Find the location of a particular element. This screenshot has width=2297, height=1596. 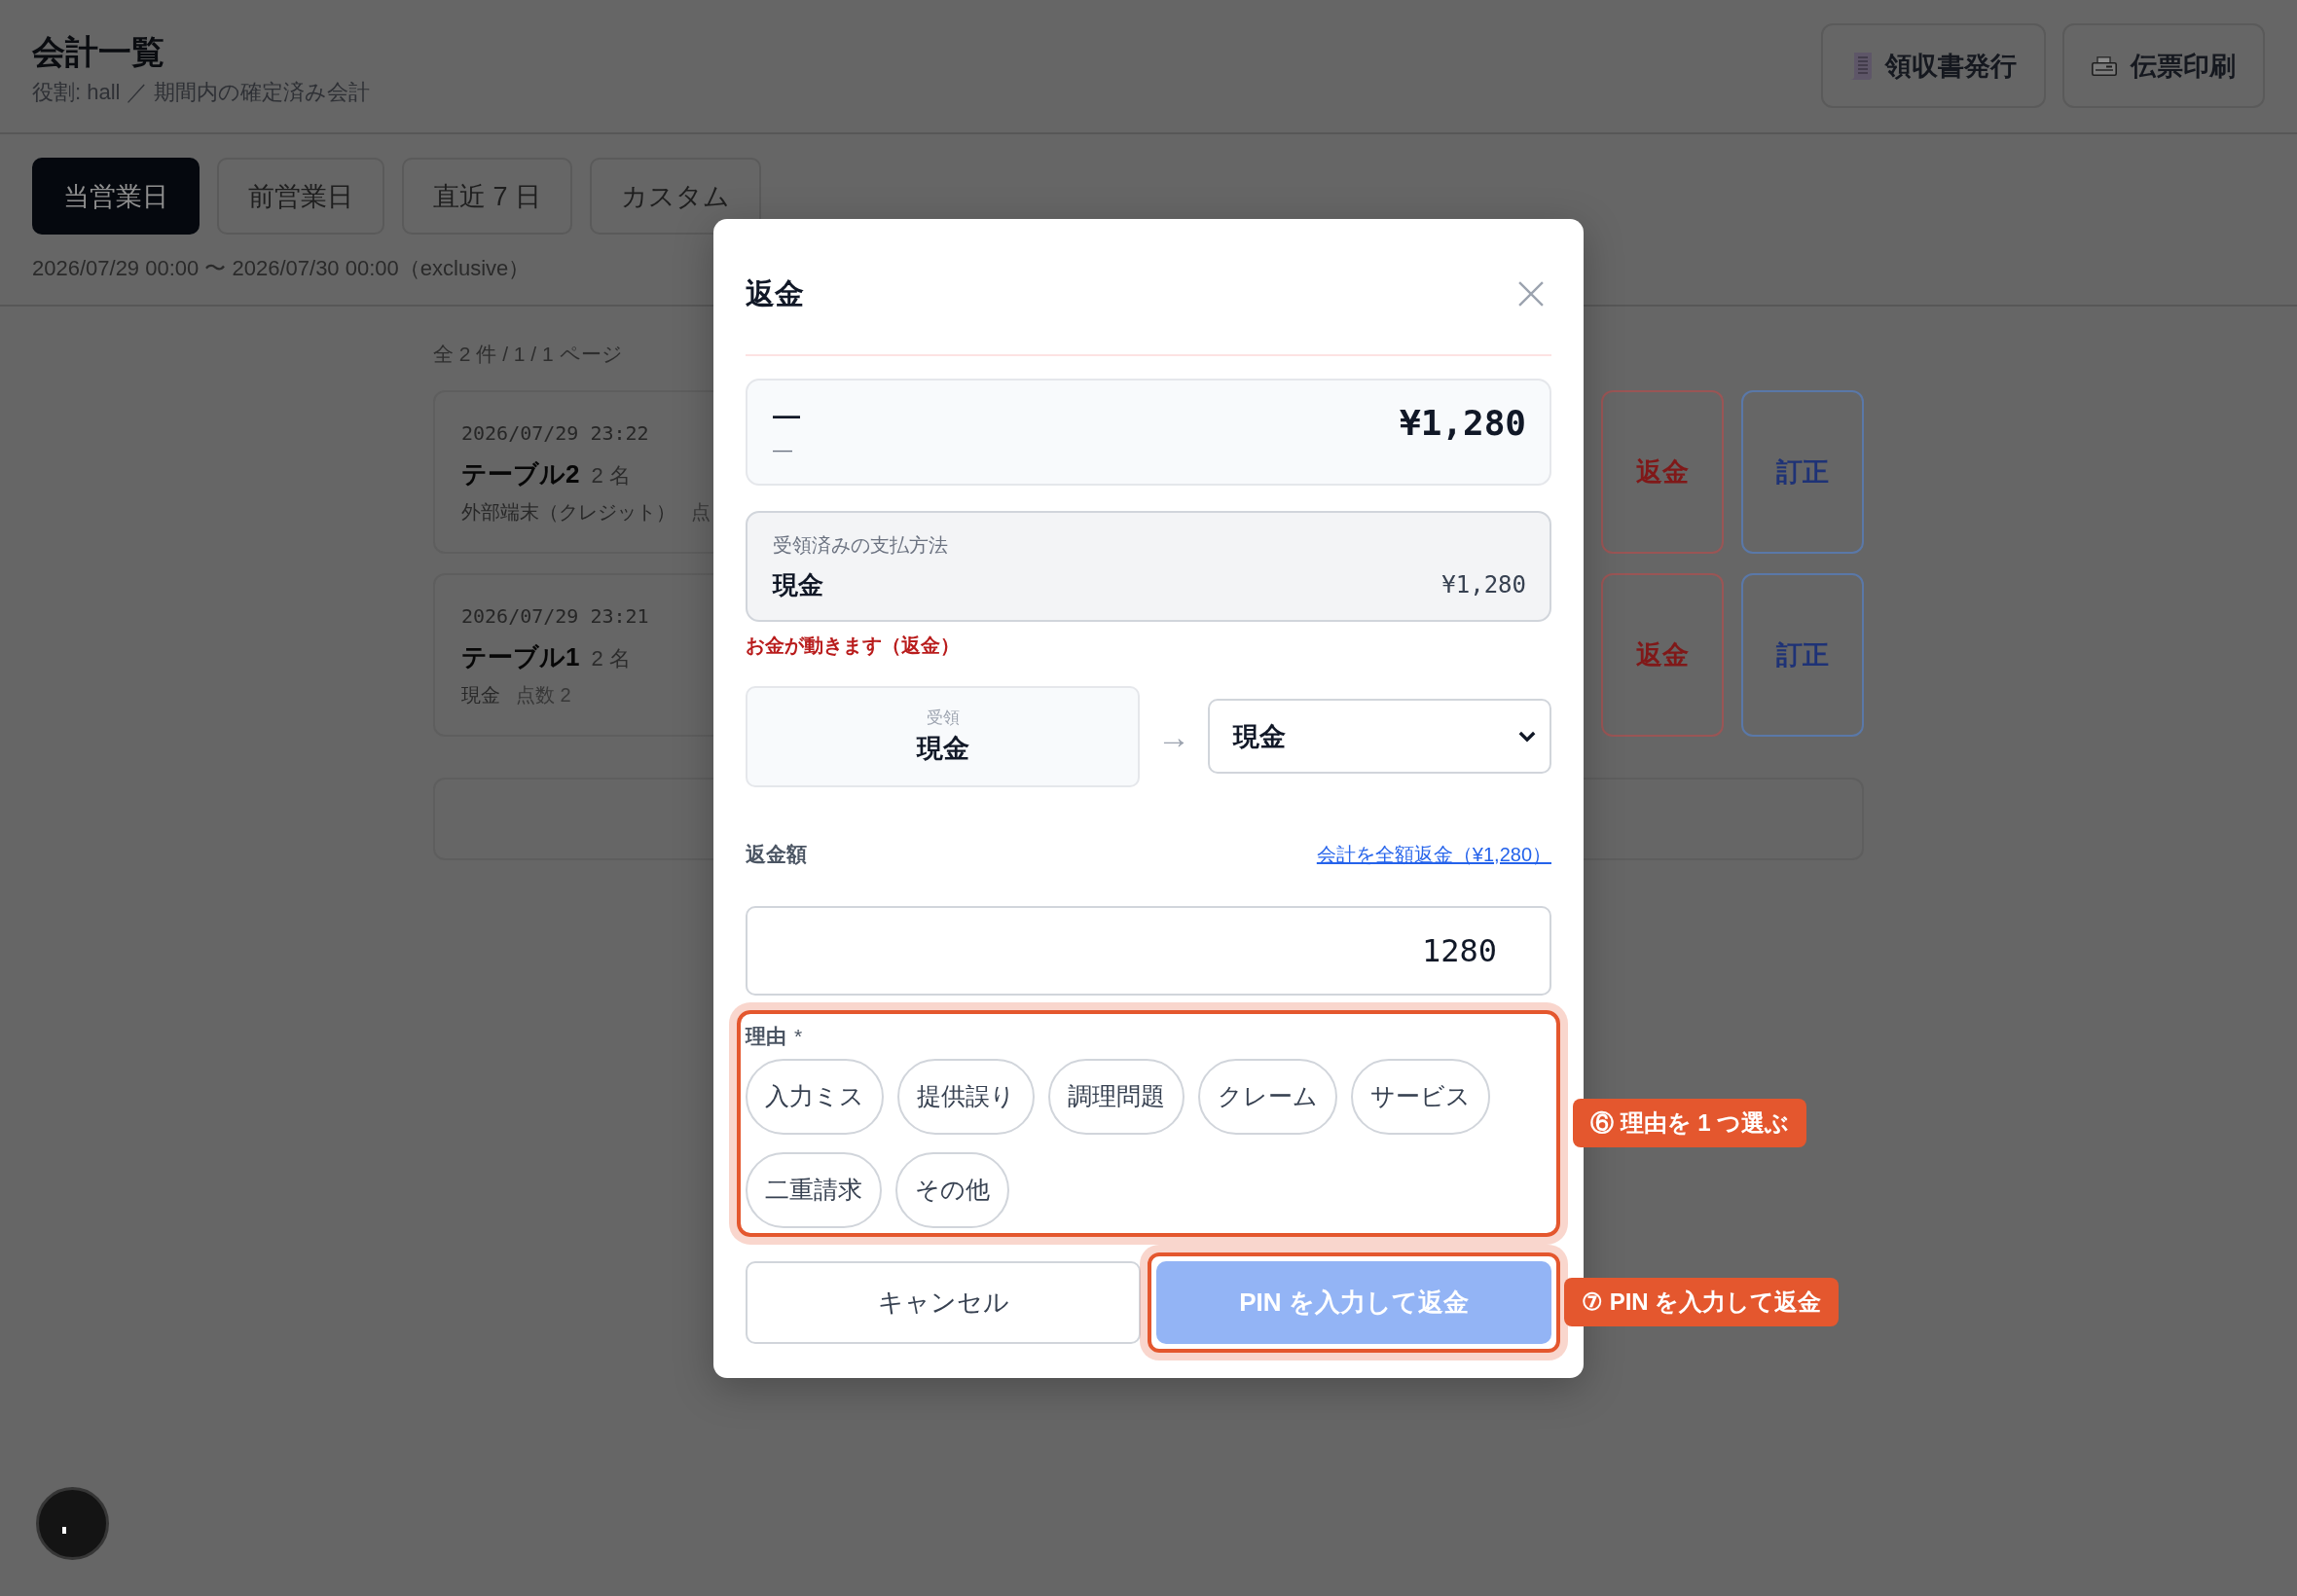

received-amount: ¥1,280 is located at coordinates (1483, 584).